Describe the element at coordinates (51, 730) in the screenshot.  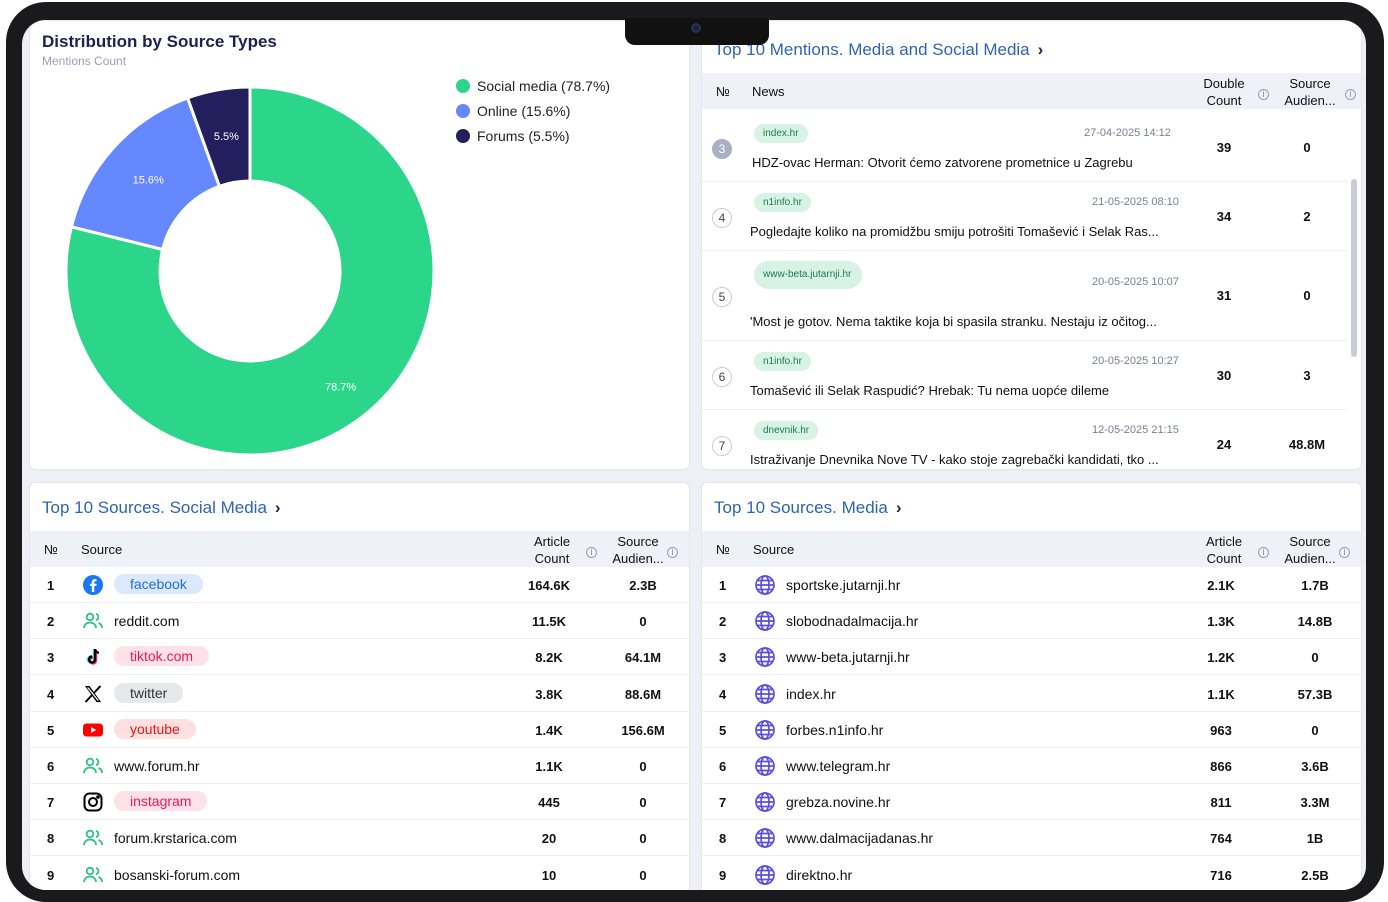
I see `rank-number: 5` at that location.